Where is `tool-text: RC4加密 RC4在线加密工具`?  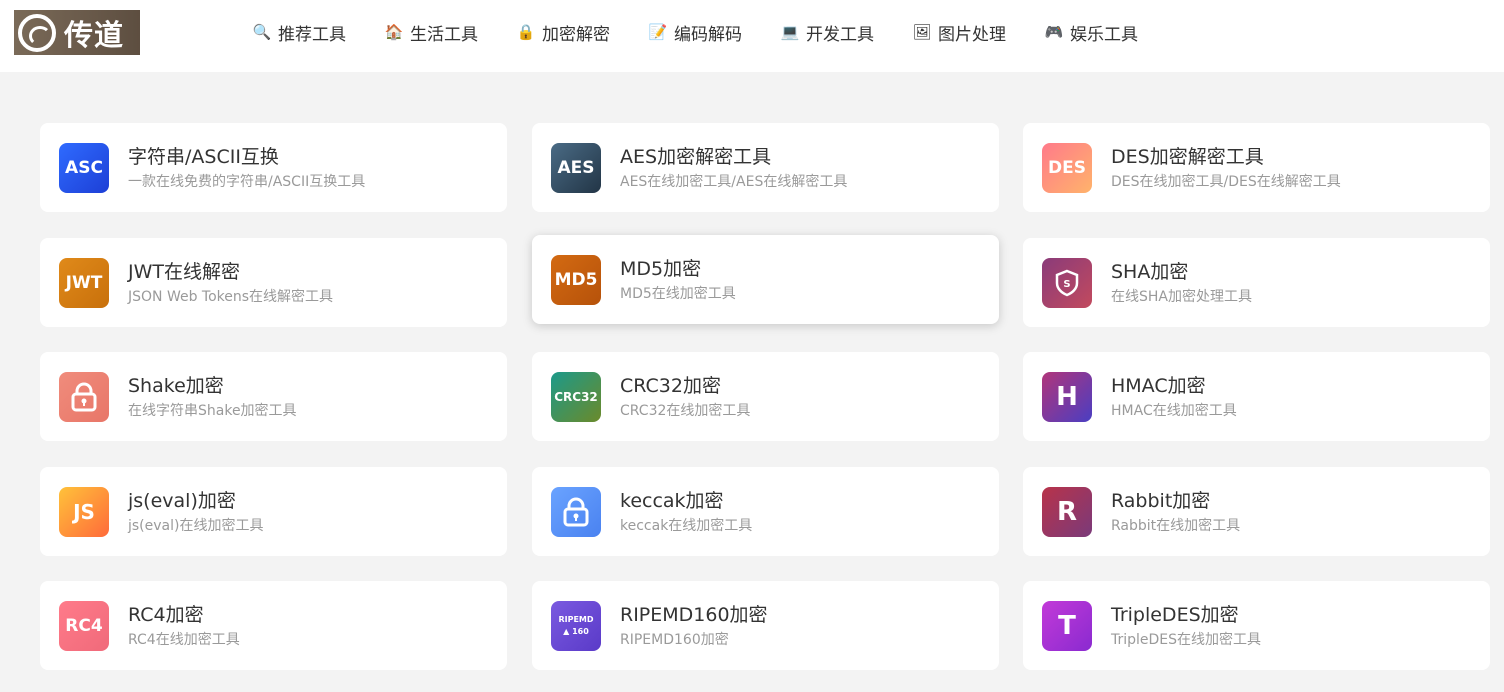
tool-text: RC4加密 RC4在线加密工具 is located at coordinates (184, 626).